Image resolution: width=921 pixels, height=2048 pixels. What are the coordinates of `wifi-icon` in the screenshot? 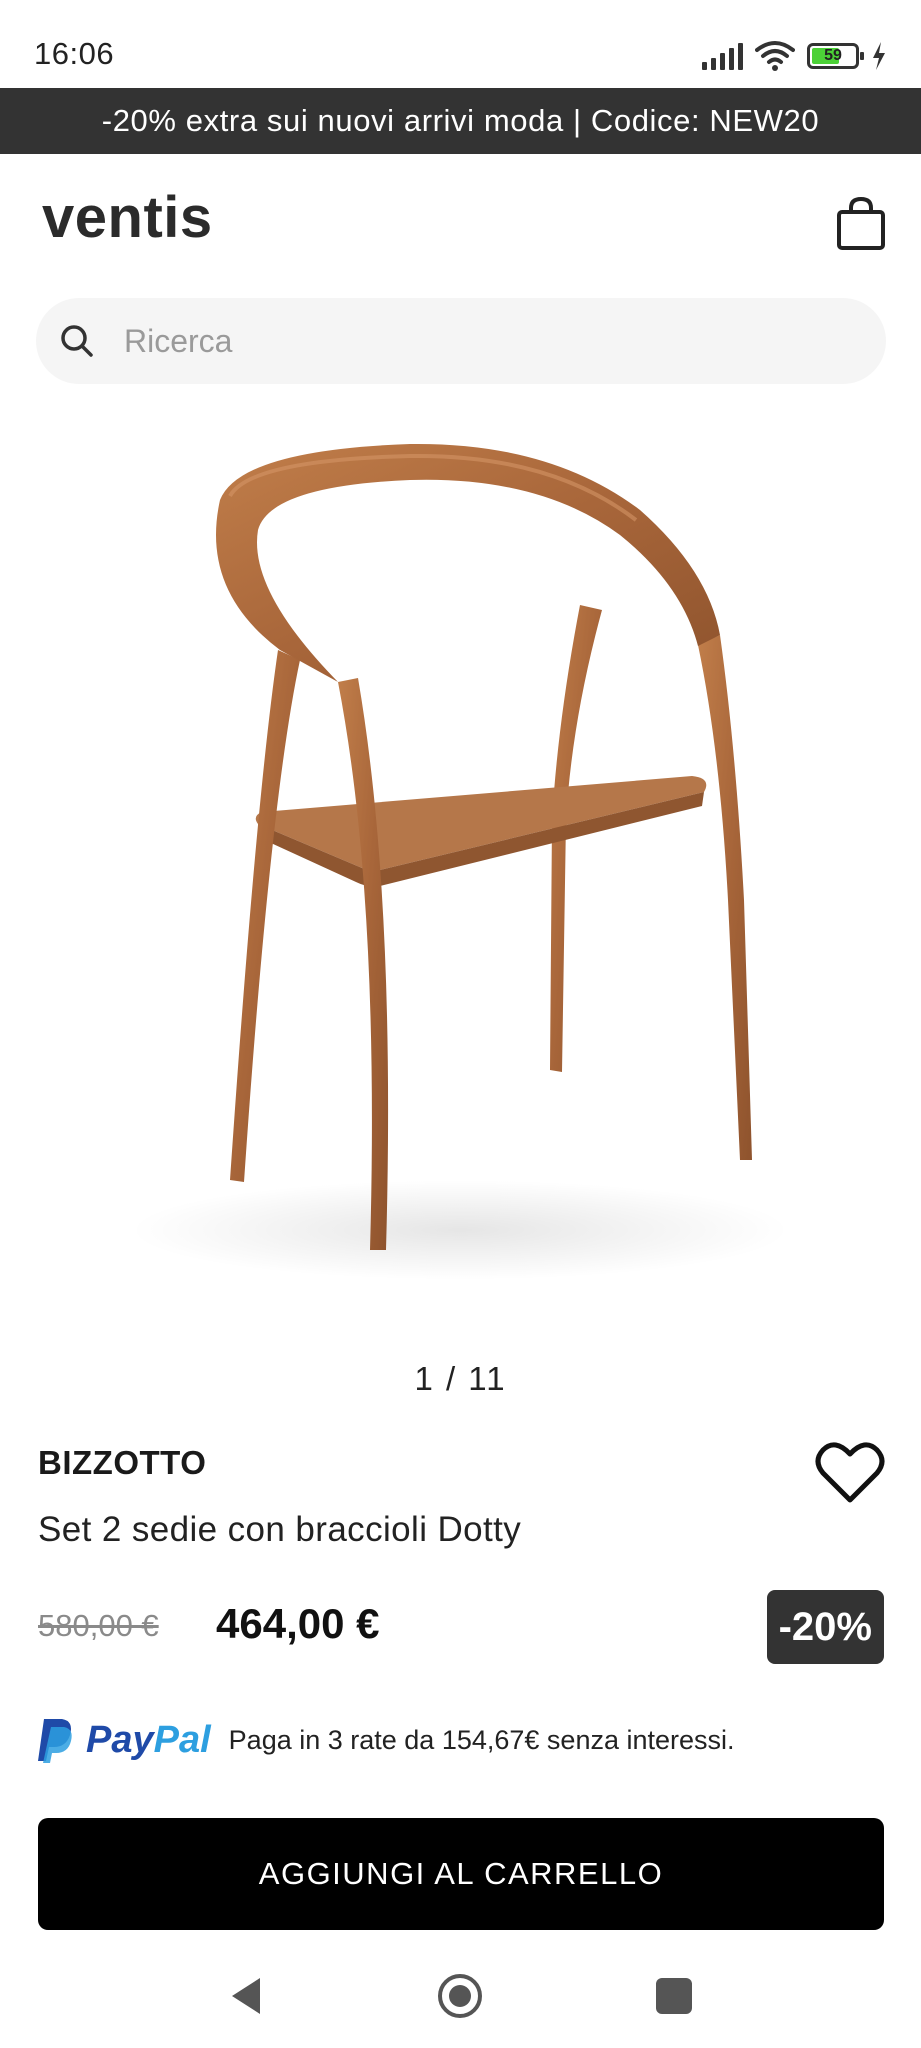 It's located at (775, 56).